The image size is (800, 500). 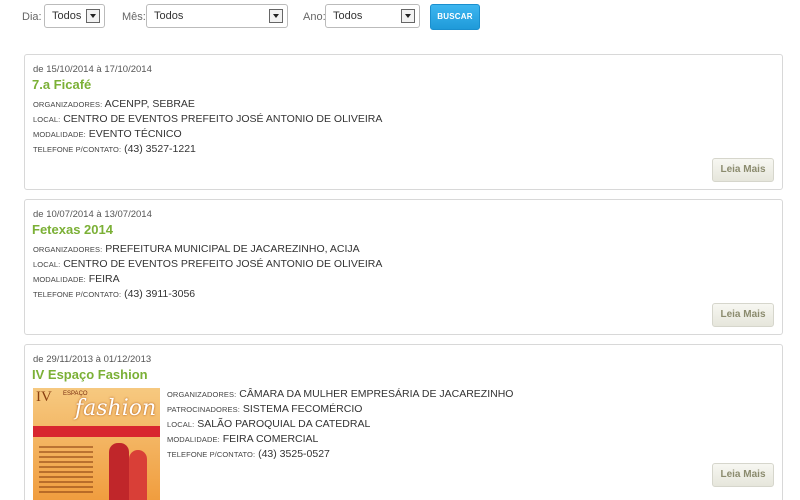 What do you see at coordinates (160, 149) in the screenshot?
I see `phone-value: (43) 3527-1221` at bounding box center [160, 149].